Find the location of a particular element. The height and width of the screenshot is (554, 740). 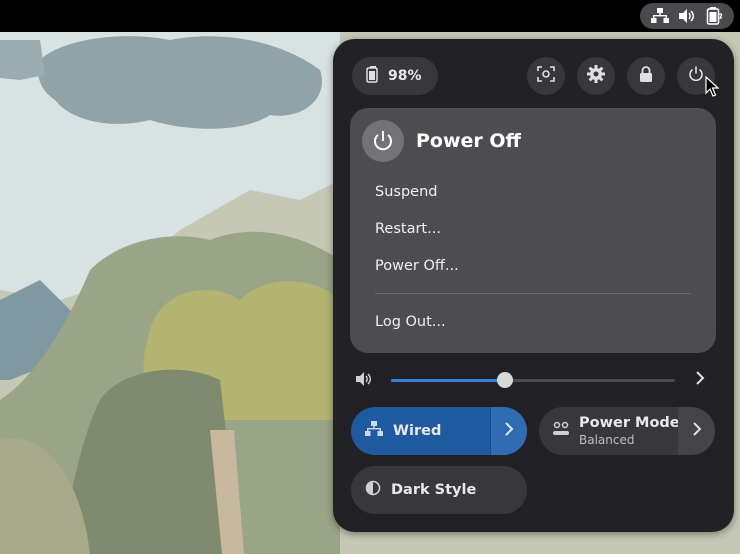

dark-style-toggle-main: Dark Style is located at coordinates (413, 490).